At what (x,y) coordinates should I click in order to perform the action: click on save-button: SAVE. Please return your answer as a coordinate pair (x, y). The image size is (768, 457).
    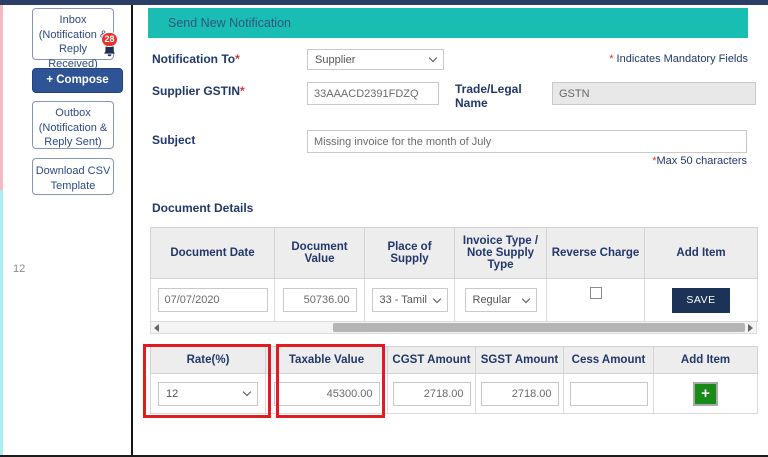
    Looking at the image, I should click on (701, 300).